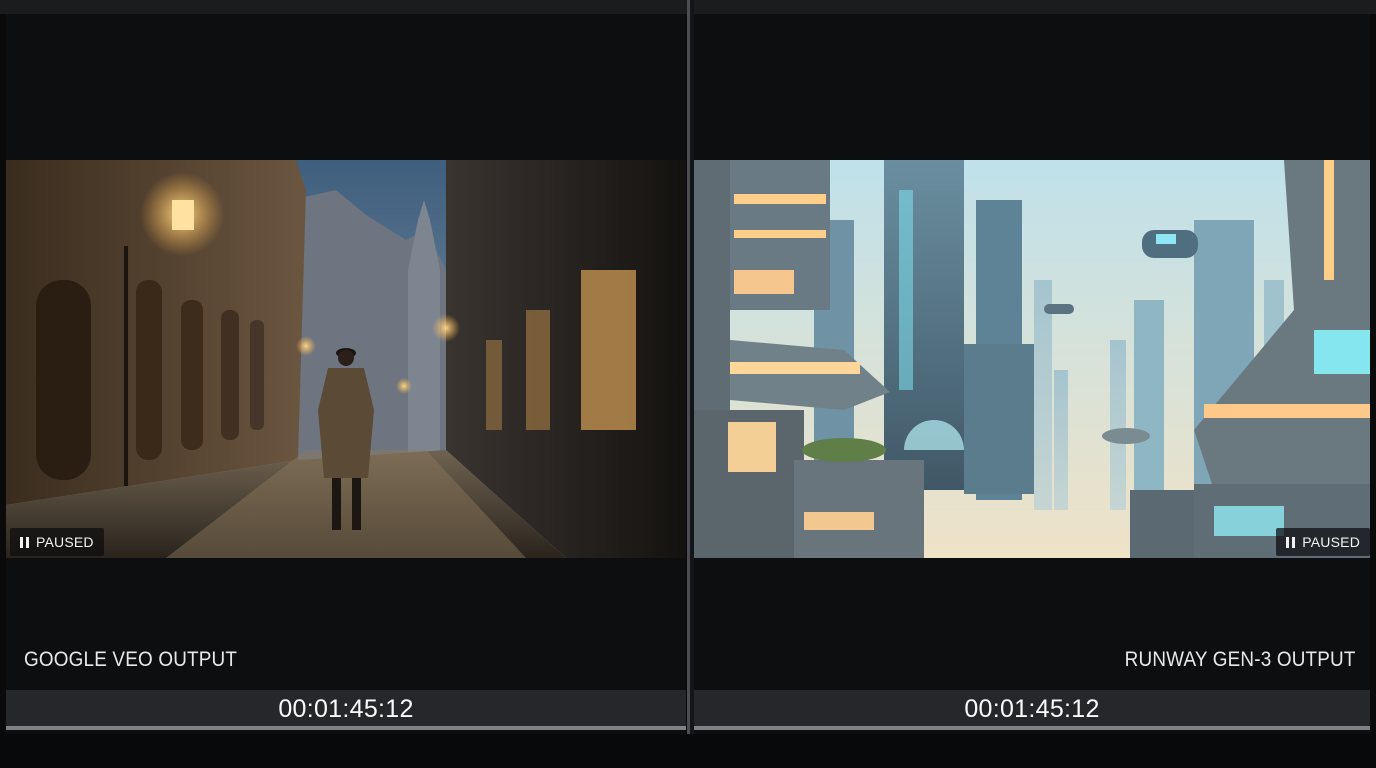 This screenshot has width=1376, height=768. Describe the element at coordinates (131, 659) in the screenshot. I see `video-output-label: GOOGLE VEO OUTPUT` at that location.